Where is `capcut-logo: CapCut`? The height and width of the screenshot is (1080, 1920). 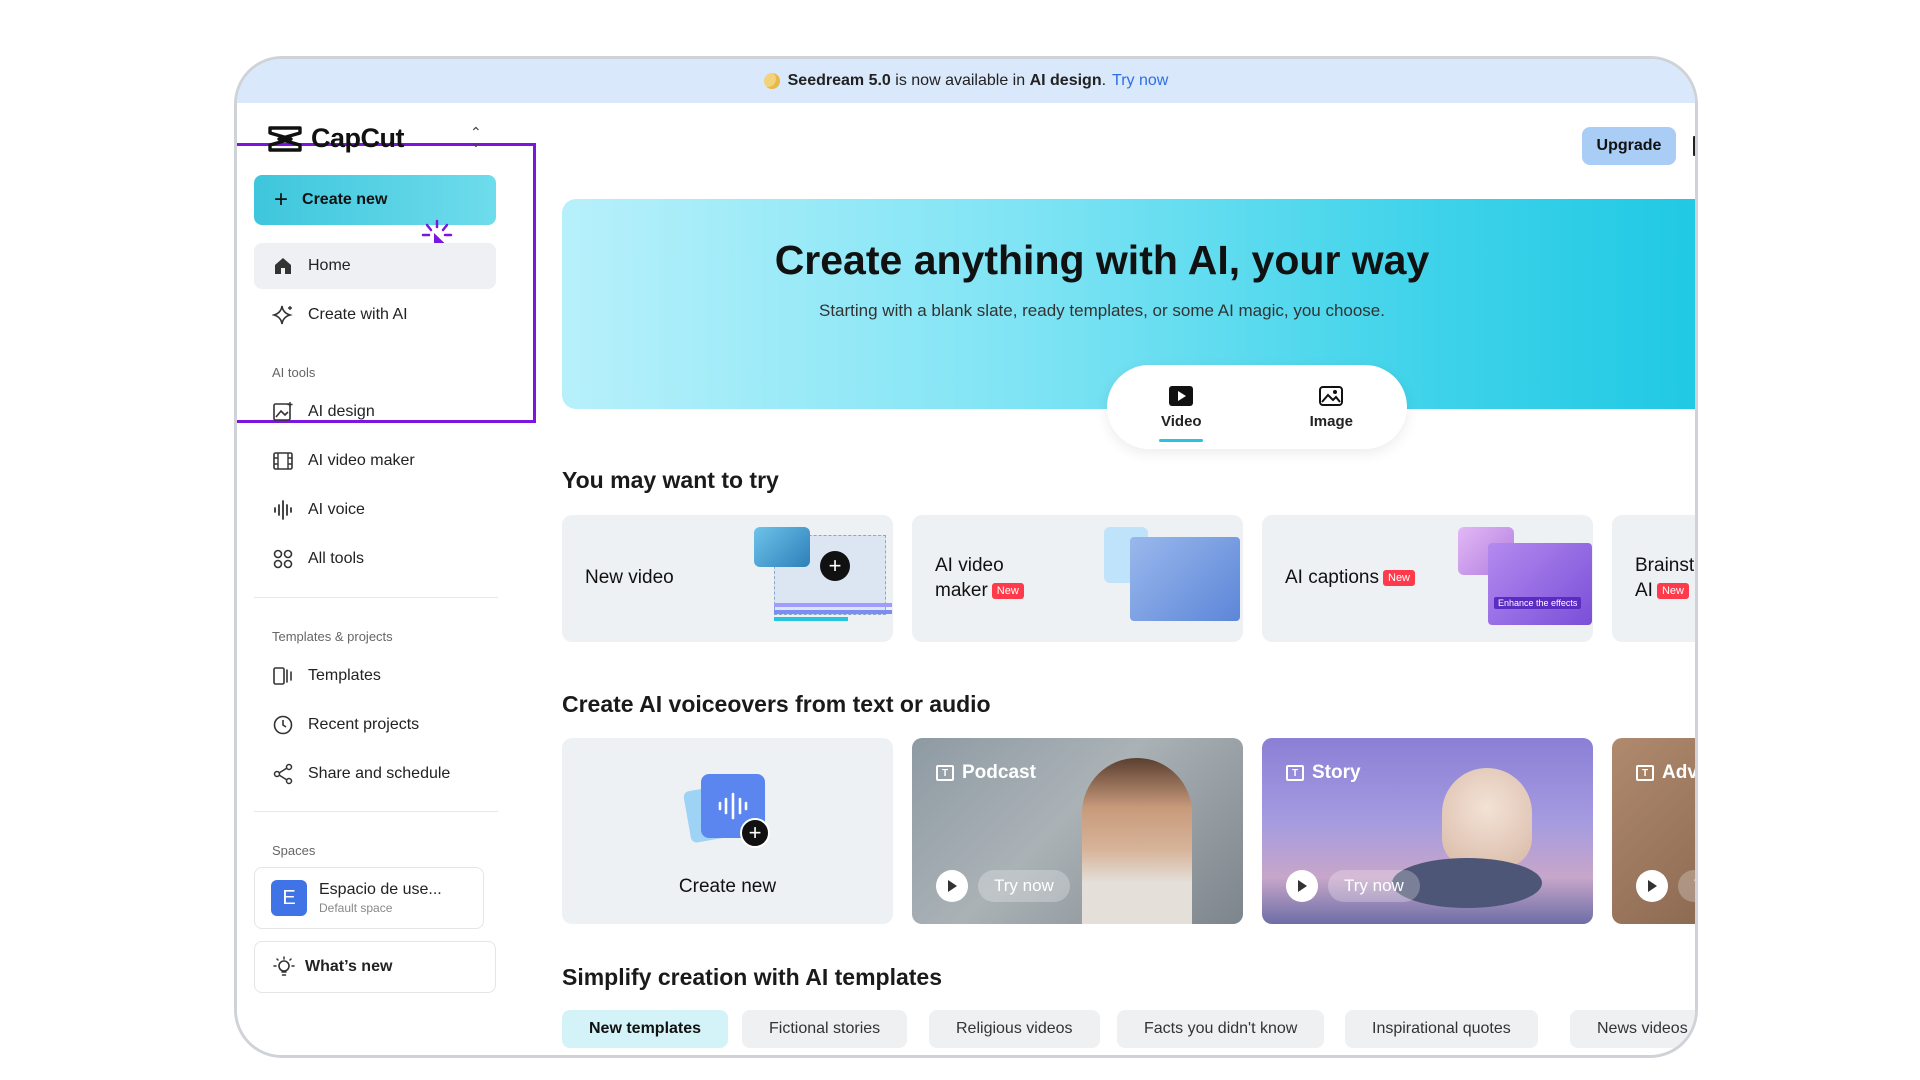
capcut-logo: CapCut is located at coordinates (336, 138).